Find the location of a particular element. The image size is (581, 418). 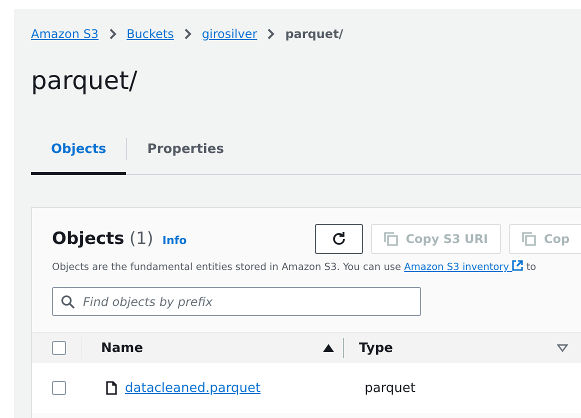

inventory-link: Amazon S3 inventory is located at coordinates (464, 267).